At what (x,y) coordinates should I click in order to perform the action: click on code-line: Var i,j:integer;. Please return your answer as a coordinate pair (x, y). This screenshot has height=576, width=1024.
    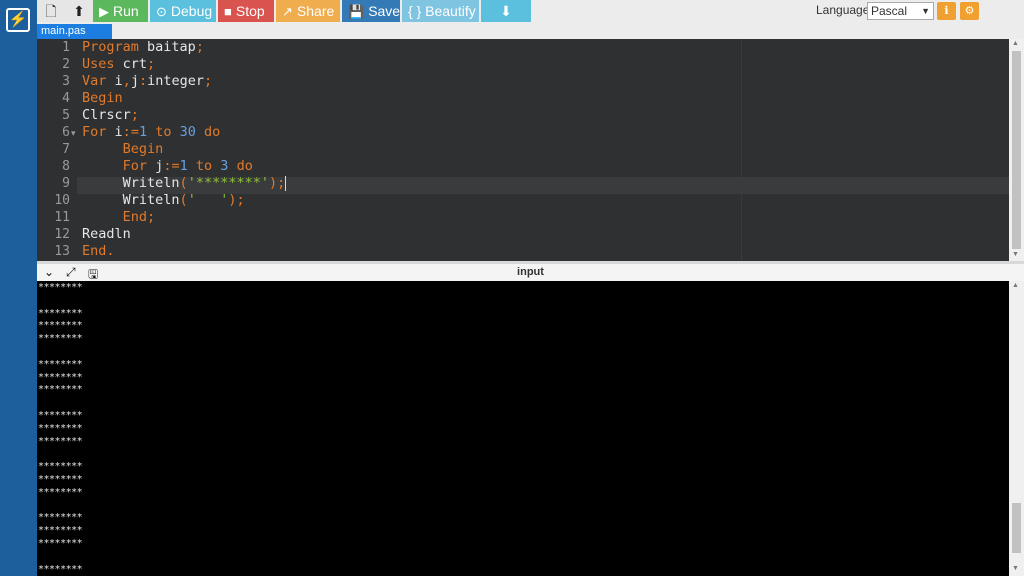
    Looking at the image, I should click on (147, 81).